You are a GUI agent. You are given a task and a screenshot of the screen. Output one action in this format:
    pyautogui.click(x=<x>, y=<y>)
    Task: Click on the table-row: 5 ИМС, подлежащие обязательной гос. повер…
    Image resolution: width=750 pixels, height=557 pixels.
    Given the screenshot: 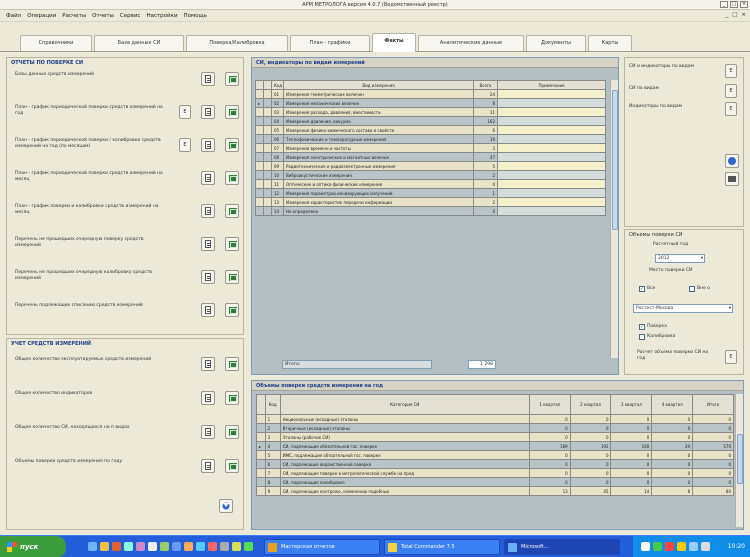 What is the action you would take?
    pyautogui.click(x=495, y=455)
    